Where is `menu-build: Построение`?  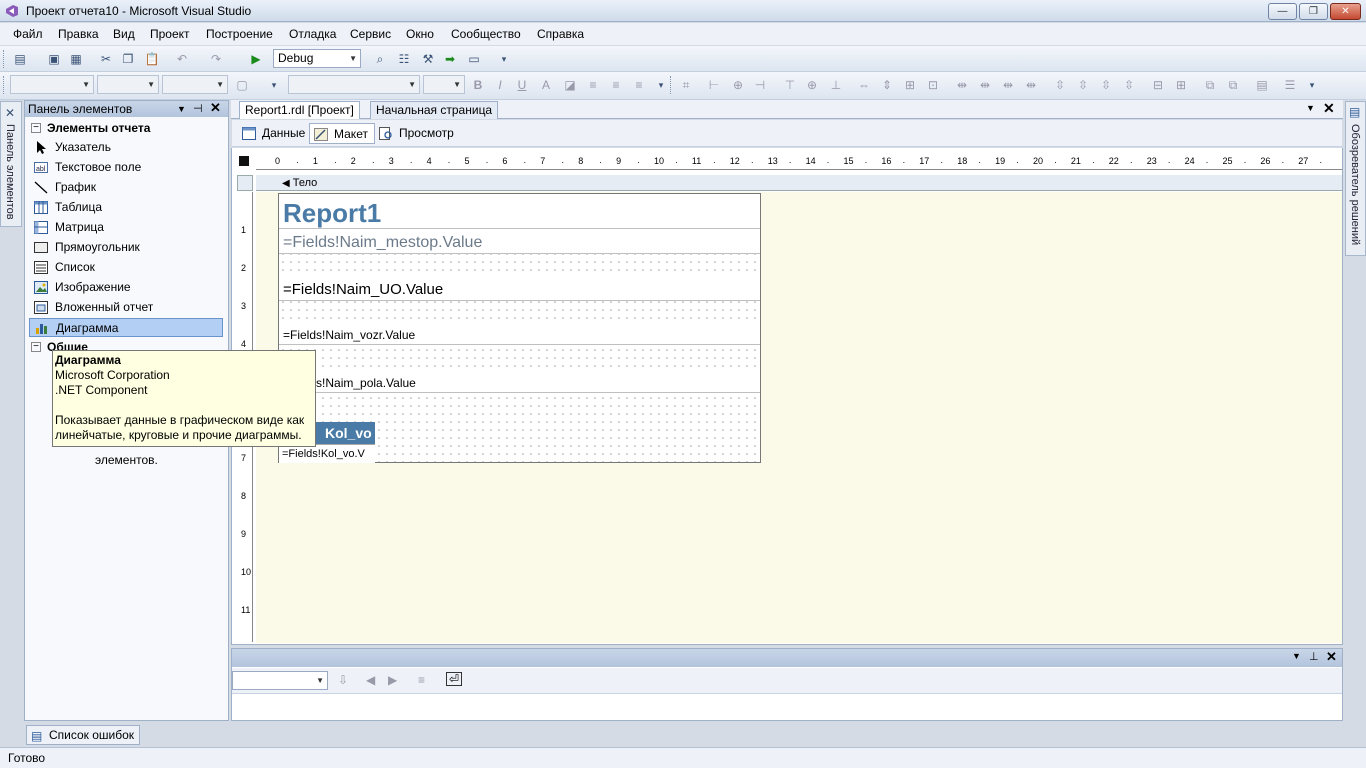 menu-build: Построение is located at coordinates (239, 34).